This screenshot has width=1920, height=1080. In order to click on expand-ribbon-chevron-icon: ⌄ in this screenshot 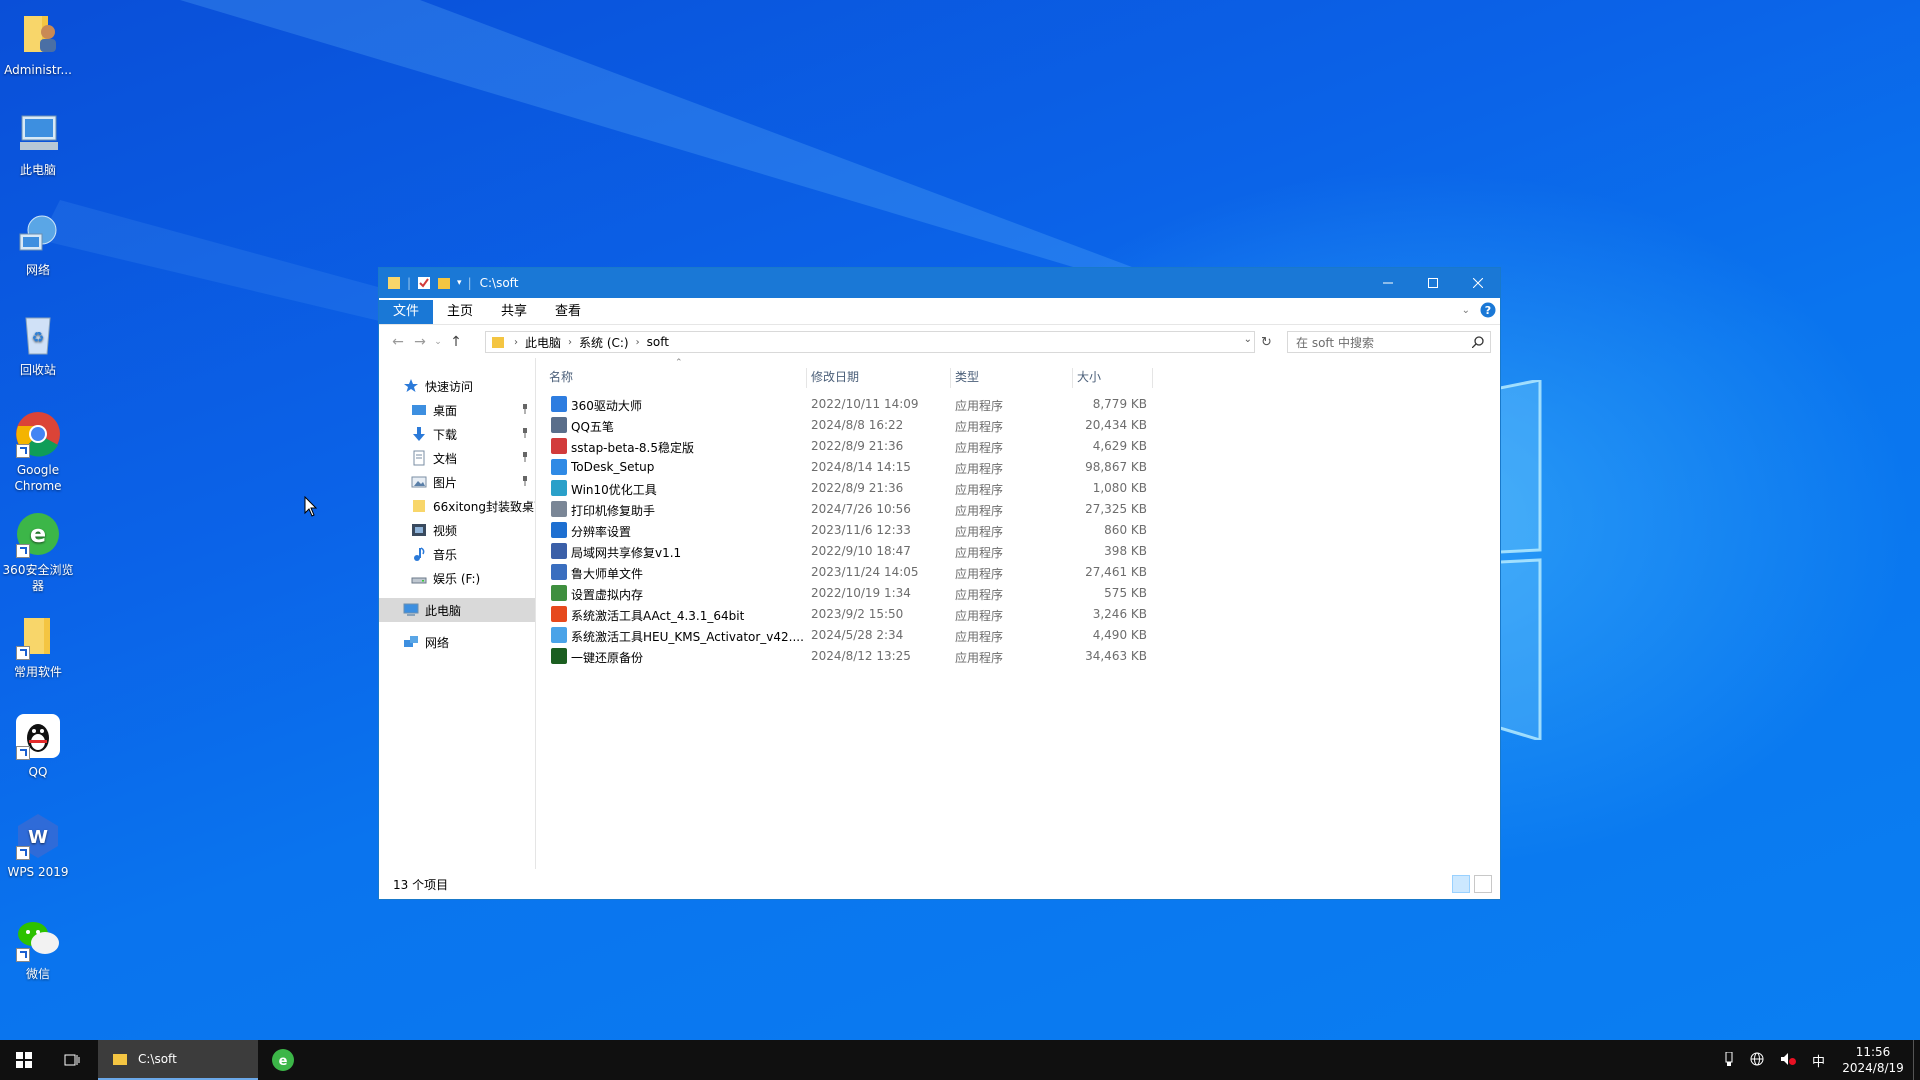, I will do `click(1466, 310)`.